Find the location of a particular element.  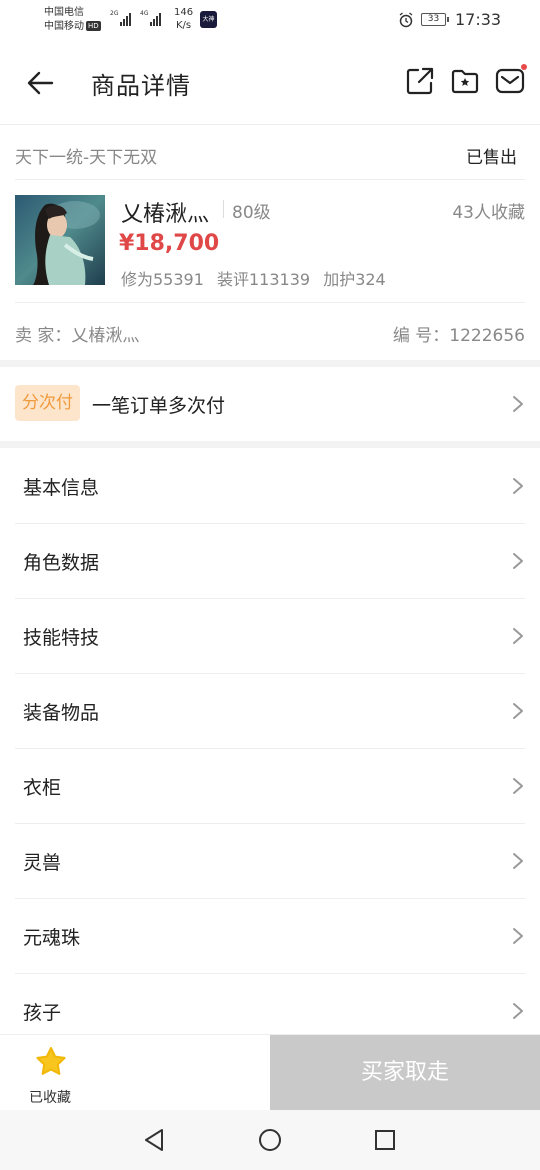

installment-row: 分次付 一笔订单多次付 is located at coordinates (270, 404).